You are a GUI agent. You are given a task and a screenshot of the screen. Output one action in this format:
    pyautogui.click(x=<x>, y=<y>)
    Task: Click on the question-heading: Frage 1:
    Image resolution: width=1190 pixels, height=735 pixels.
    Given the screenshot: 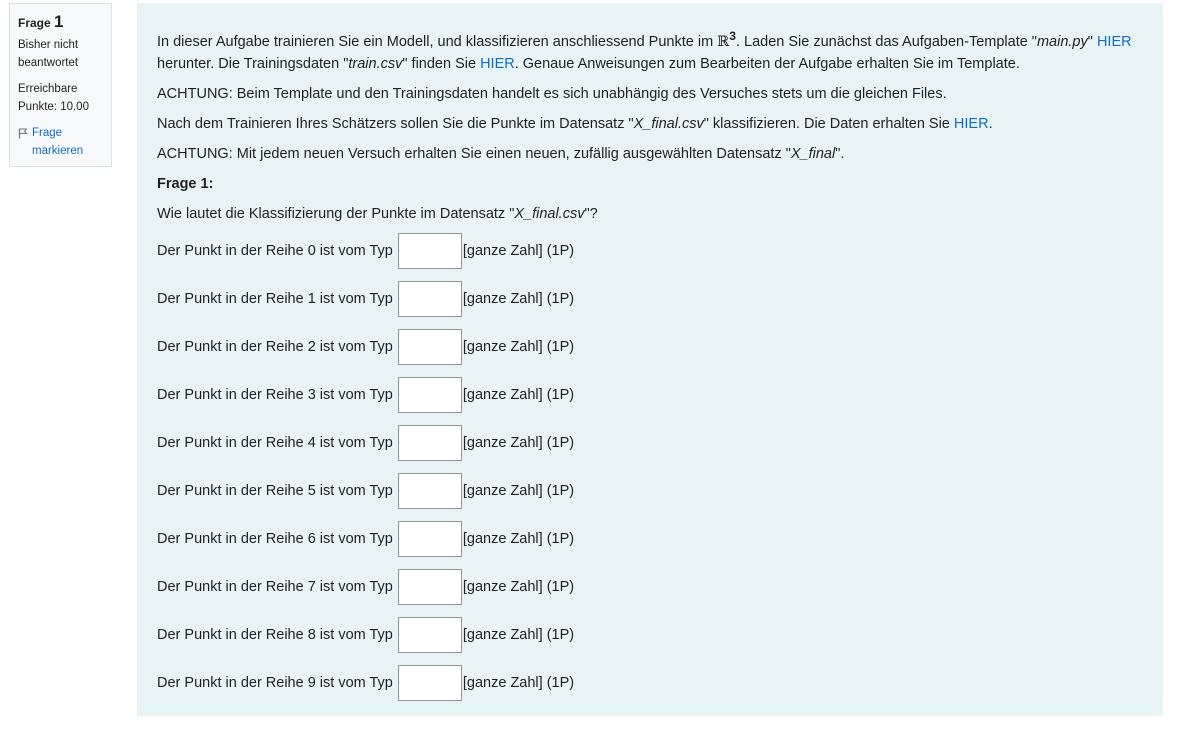 What is the action you would take?
    pyautogui.click(x=185, y=183)
    